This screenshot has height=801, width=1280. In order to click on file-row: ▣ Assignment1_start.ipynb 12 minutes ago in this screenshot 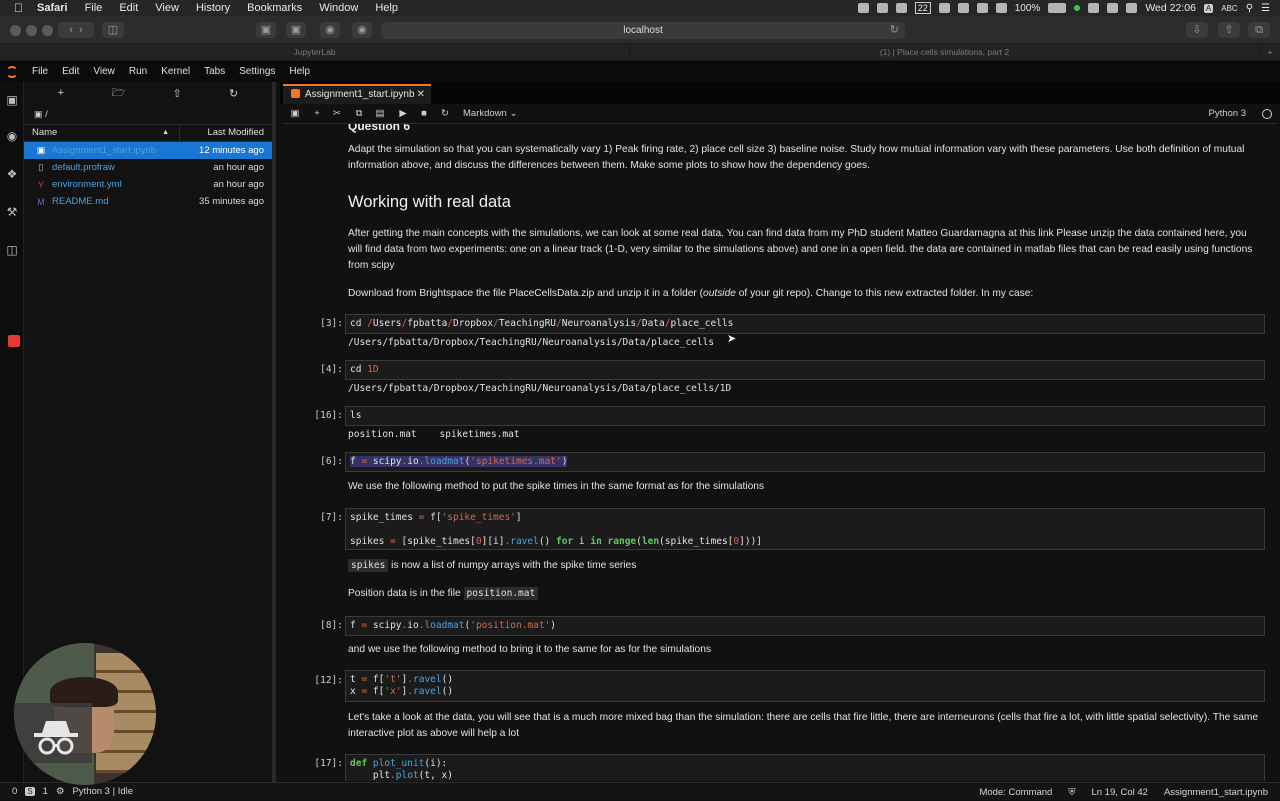, I will do `click(148, 150)`.